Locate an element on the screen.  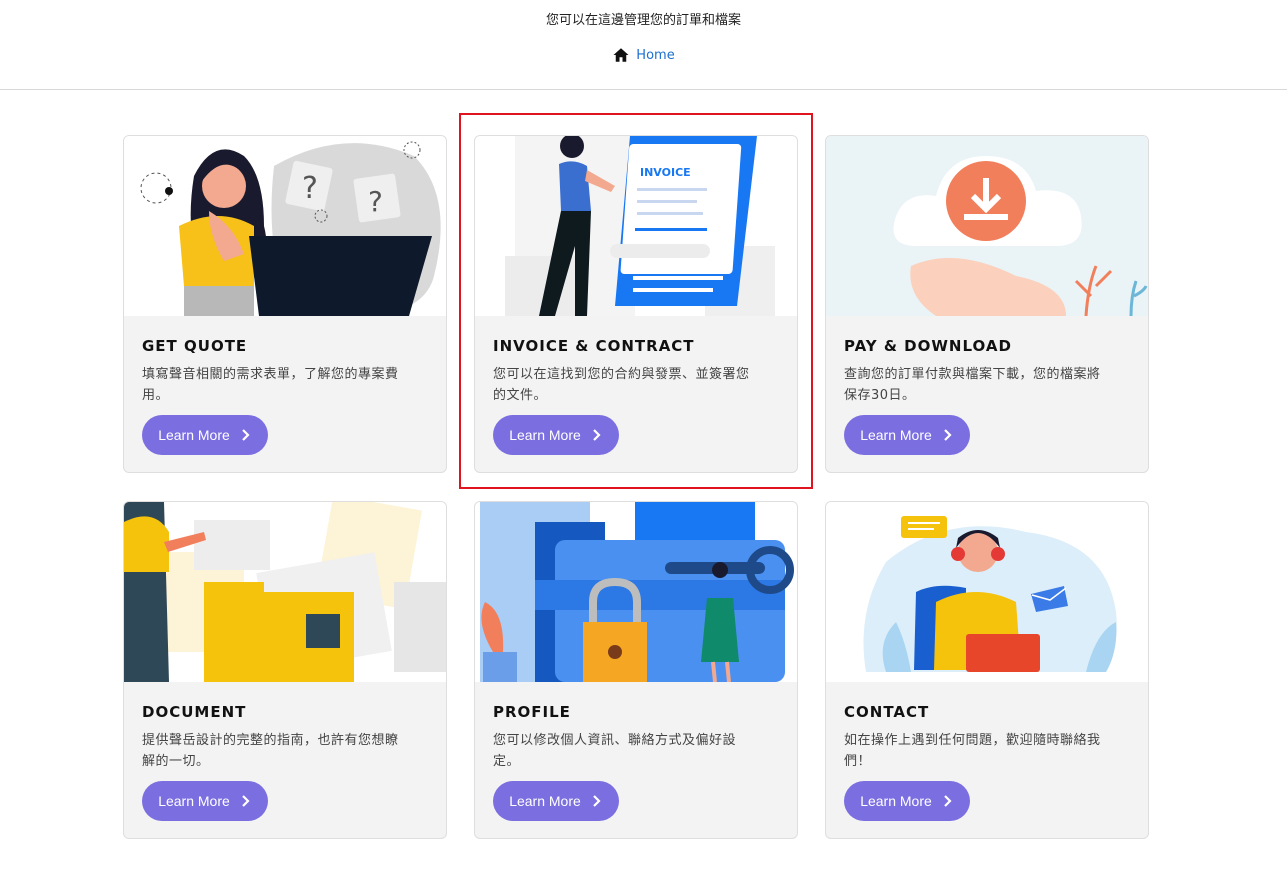
card-description: 如在操作上遇到任何問題，歡迎隨時聯絡我們！ is located at coordinates (972, 751).